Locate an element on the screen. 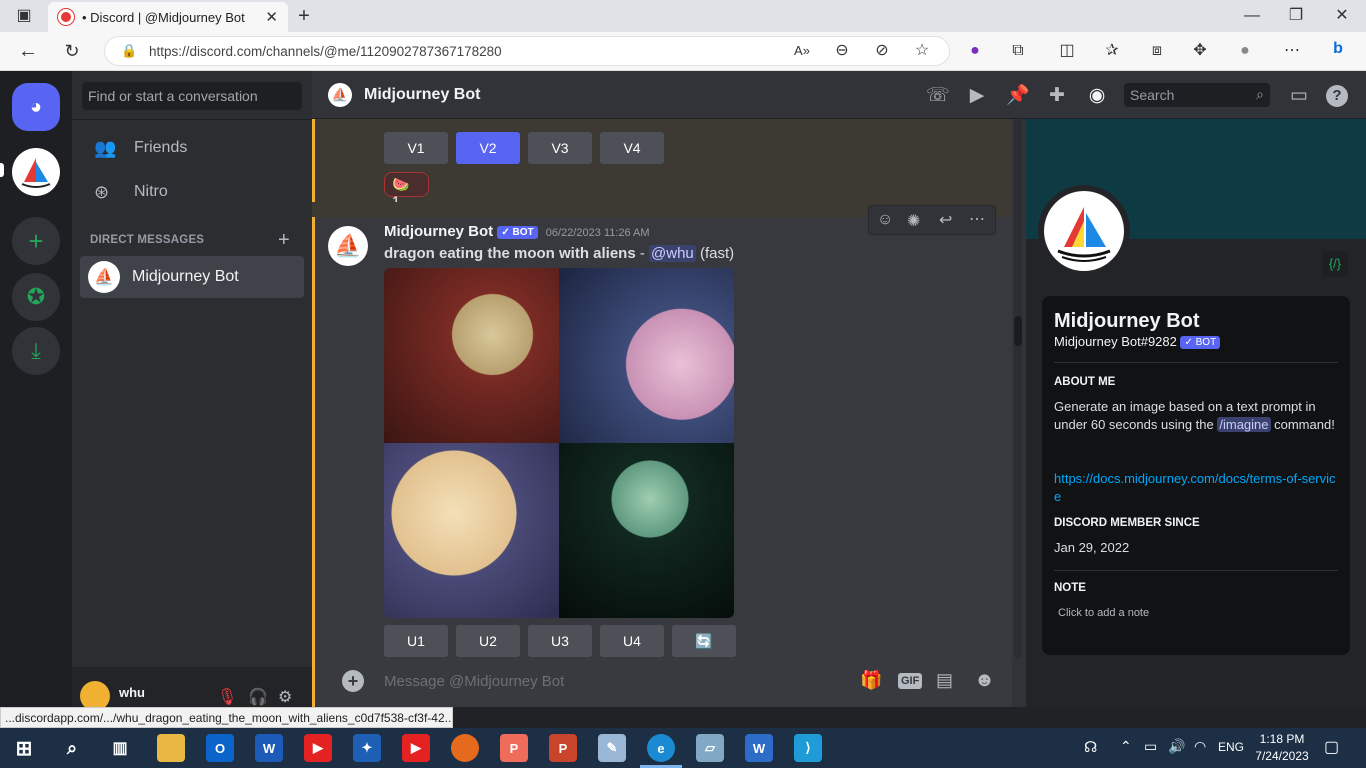 The height and width of the screenshot is (768, 1366). upscale-button-u1: U1 is located at coordinates (416, 641).